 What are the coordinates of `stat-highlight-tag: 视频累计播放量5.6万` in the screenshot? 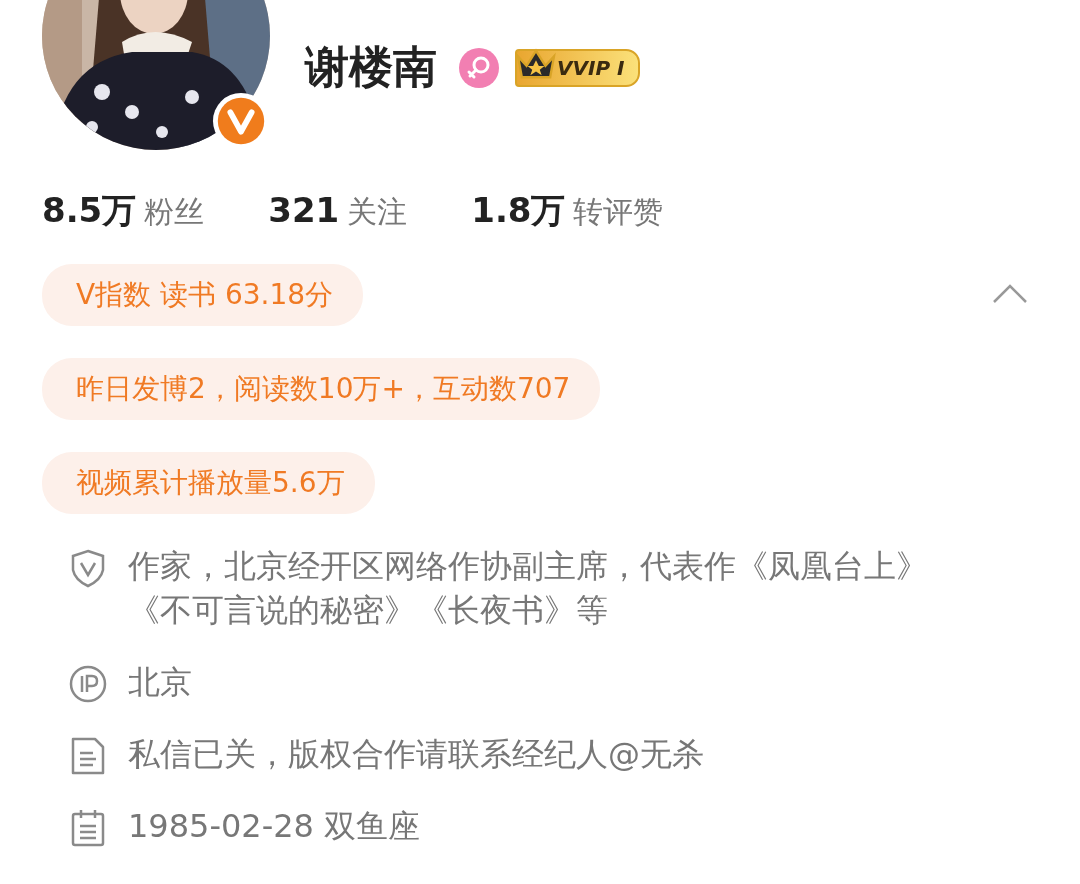 It's located at (208, 483).